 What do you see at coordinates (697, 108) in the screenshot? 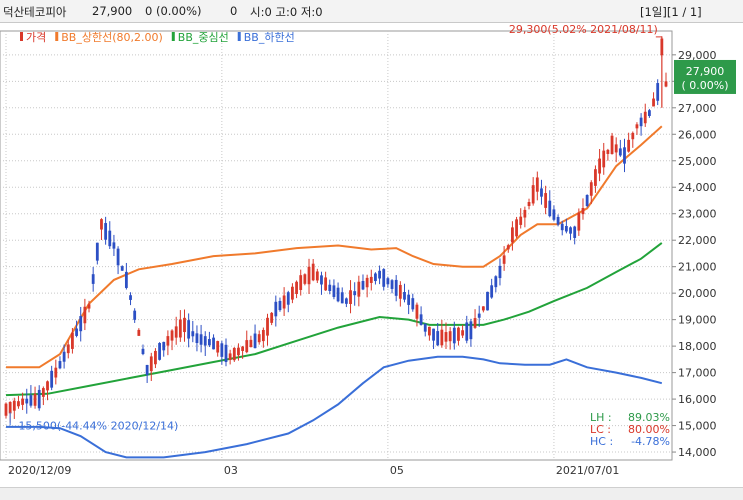
I see `y-tick-label: 27,000` at bounding box center [697, 108].